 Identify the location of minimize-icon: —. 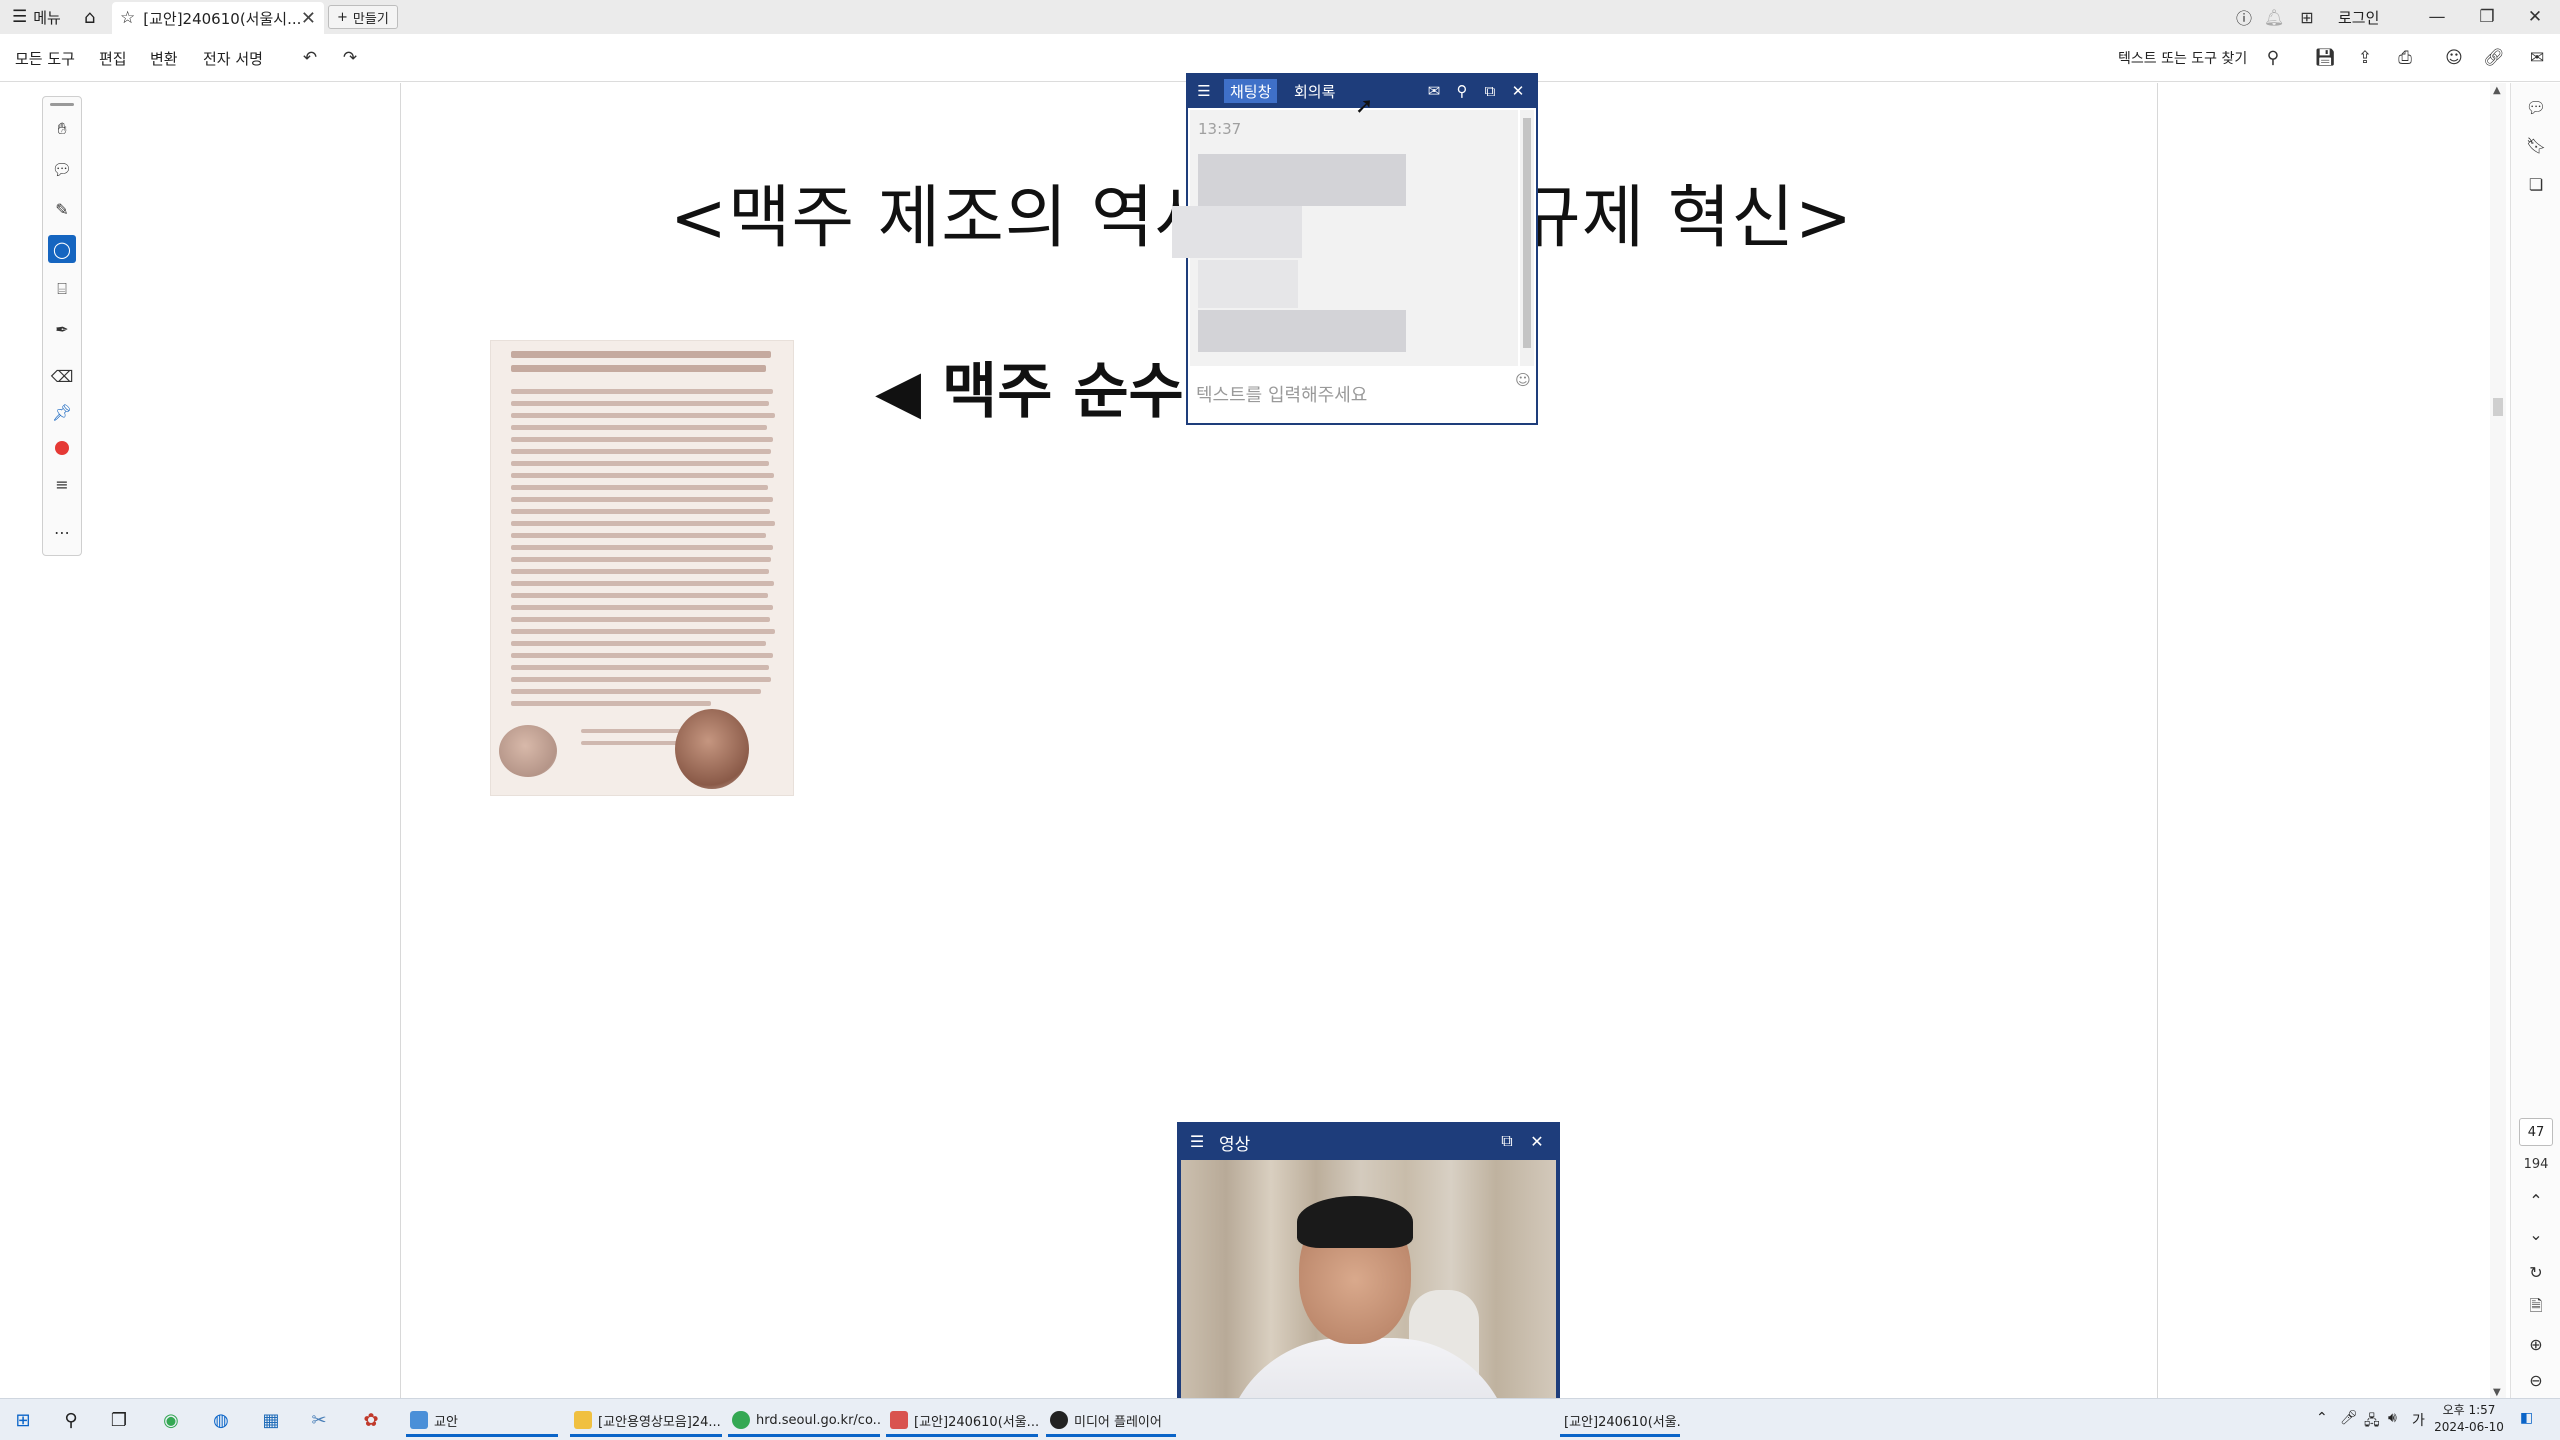
(2437, 17).